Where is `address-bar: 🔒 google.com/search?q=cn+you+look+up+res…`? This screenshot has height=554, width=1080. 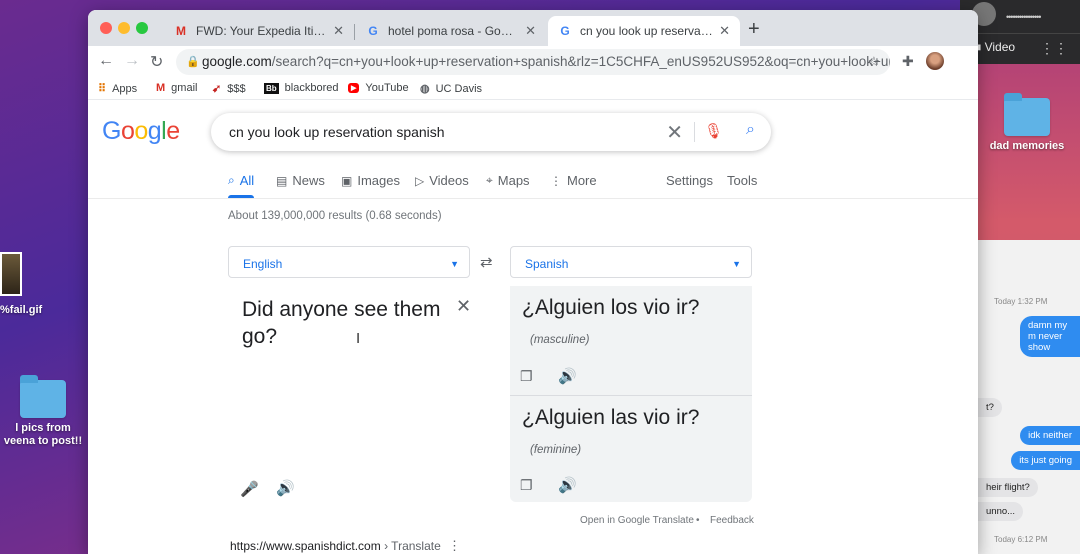 address-bar: 🔒 google.com/search?q=cn+you+look+up+res… is located at coordinates (533, 62).